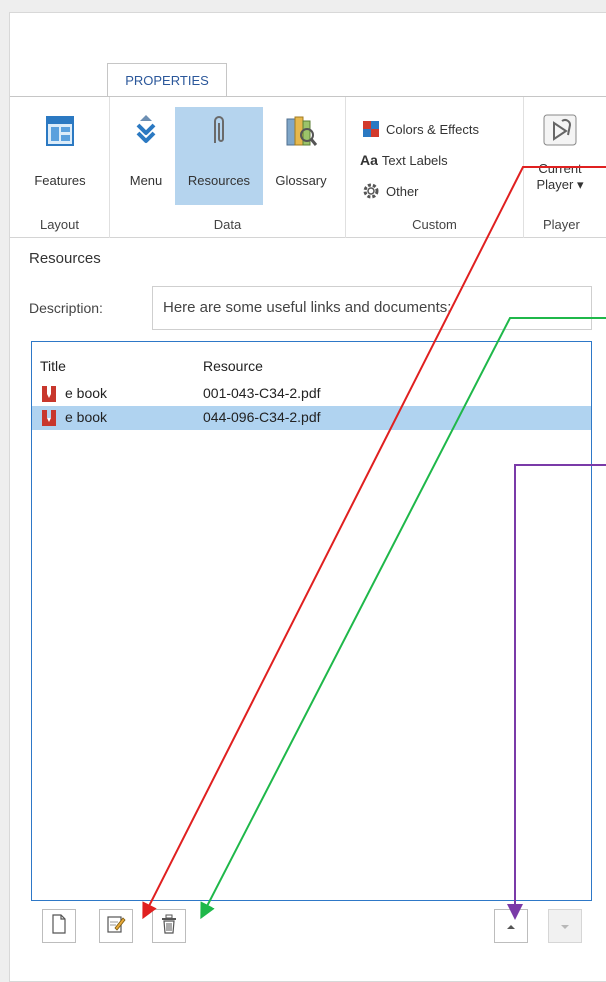 The image size is (606, 982). Describe the element at coordinates (60, 131) in the screenshot. I see `features-icon` at that location.